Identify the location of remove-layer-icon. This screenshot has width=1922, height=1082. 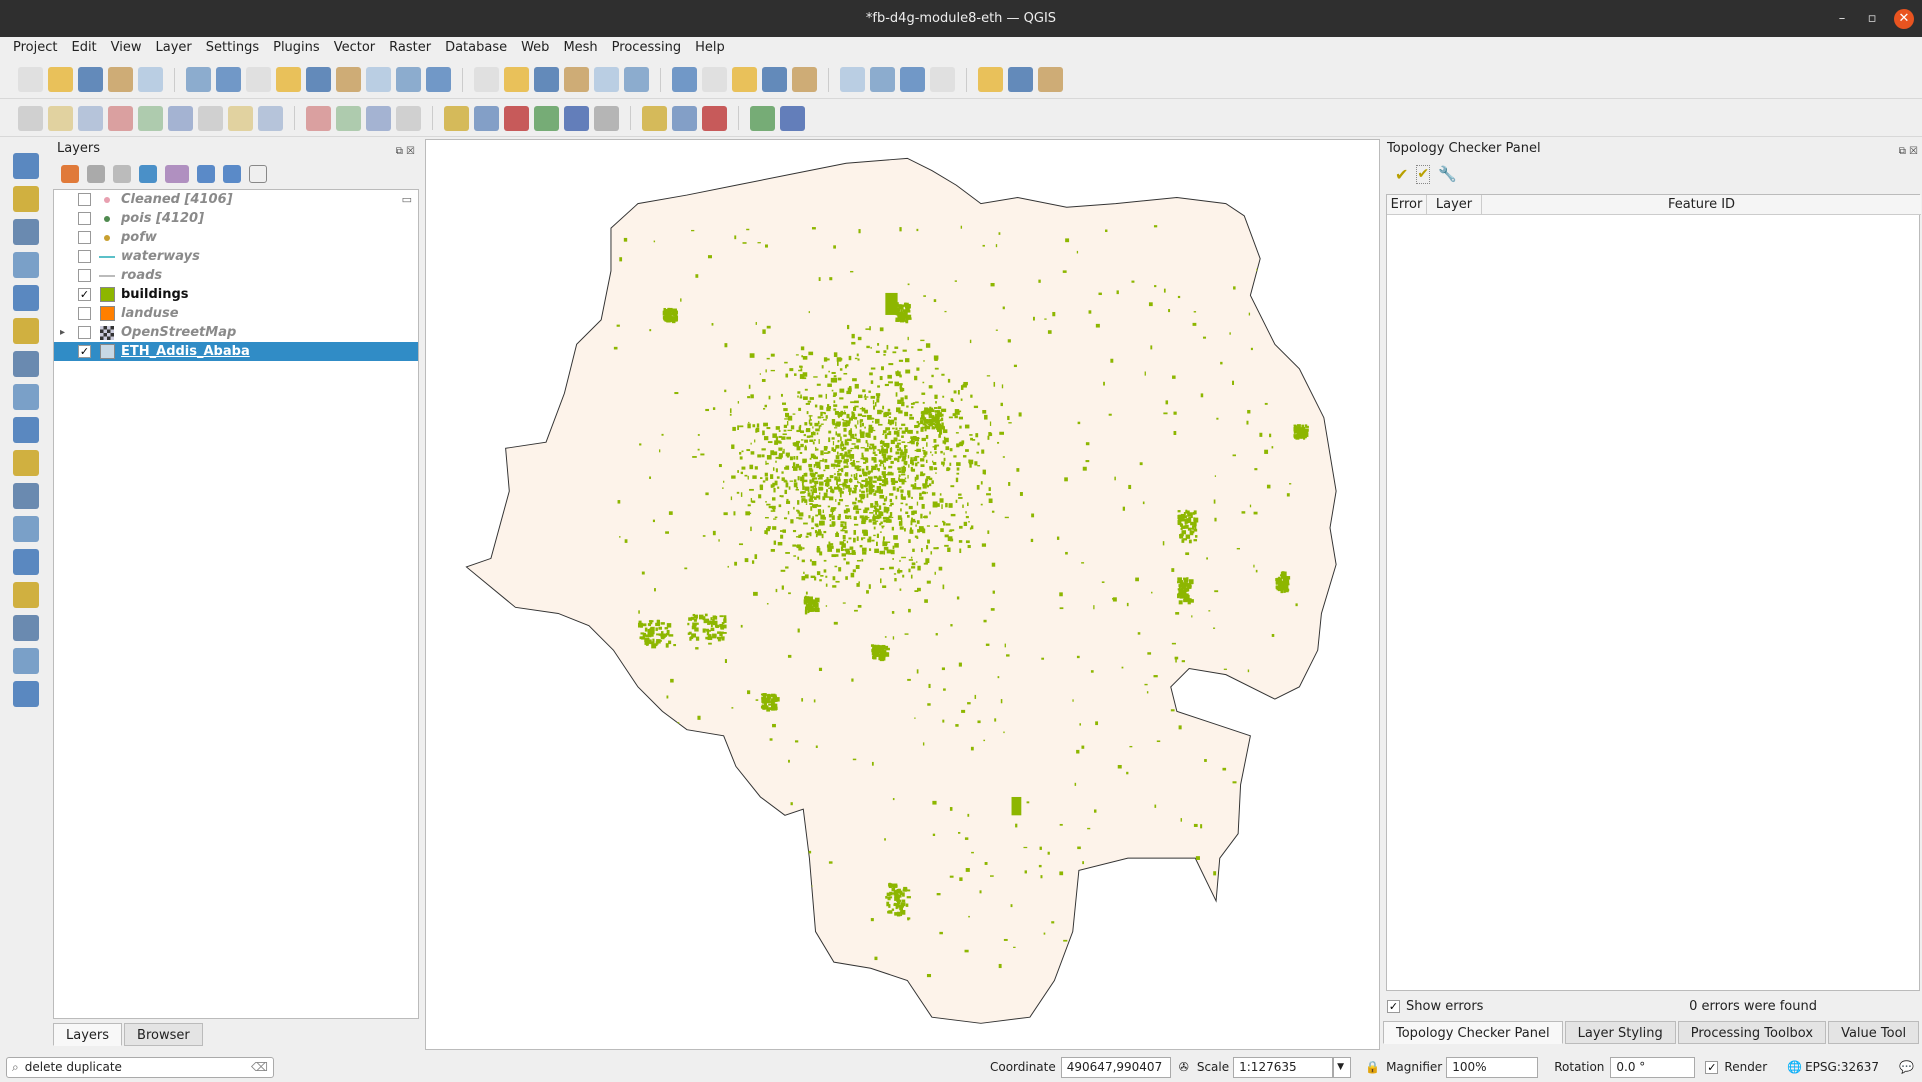
(258, 174).